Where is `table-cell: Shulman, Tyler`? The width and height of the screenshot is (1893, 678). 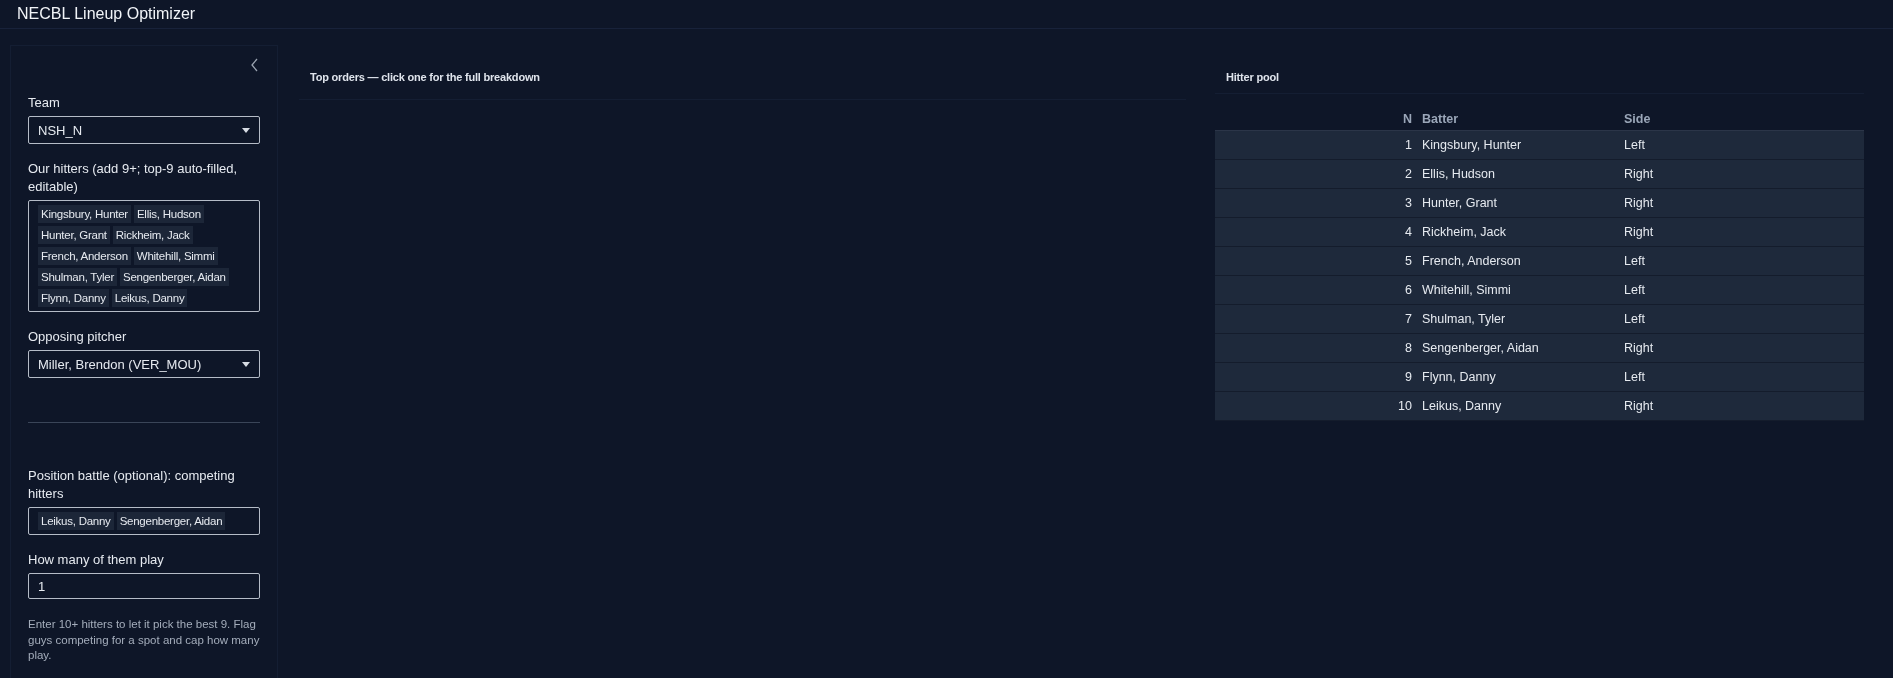
table-cell: Shulman, Tyler is located at coordinates (1518, 319).